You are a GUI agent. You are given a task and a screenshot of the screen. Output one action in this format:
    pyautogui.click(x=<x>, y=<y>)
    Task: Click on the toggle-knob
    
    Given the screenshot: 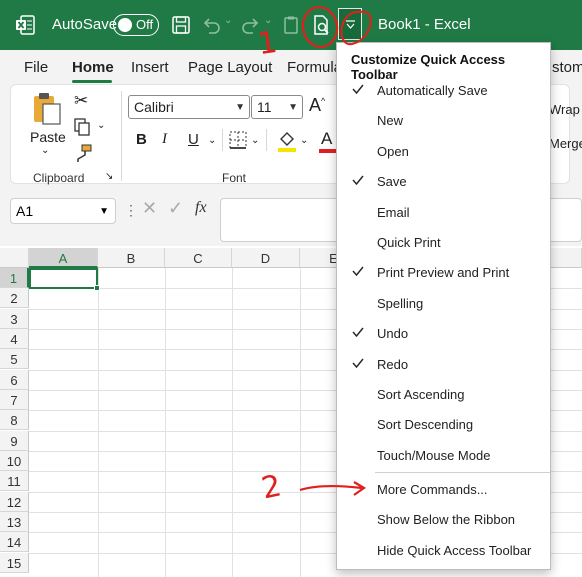 What is the action you would take?
    pyautogui.click(x=125, y=25)
    